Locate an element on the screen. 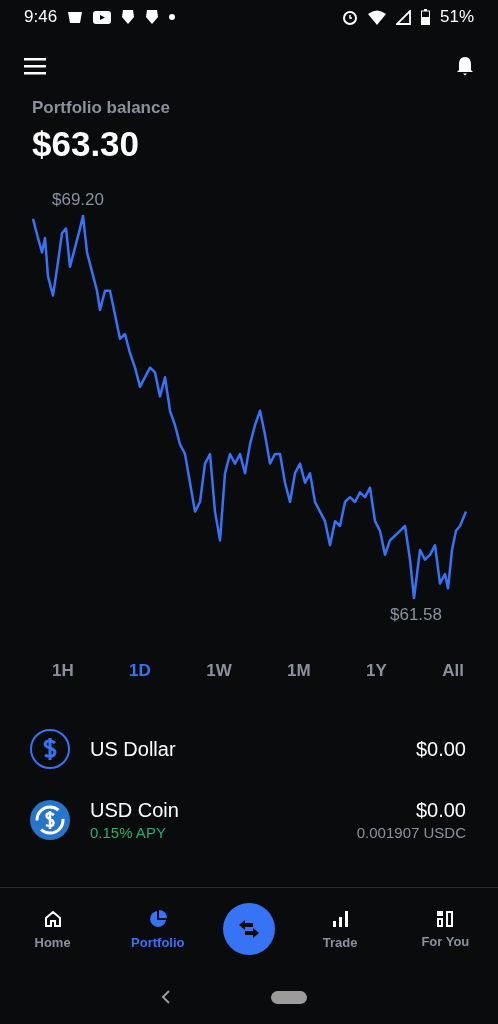  grid-icon is located at coordinates (445, 918).